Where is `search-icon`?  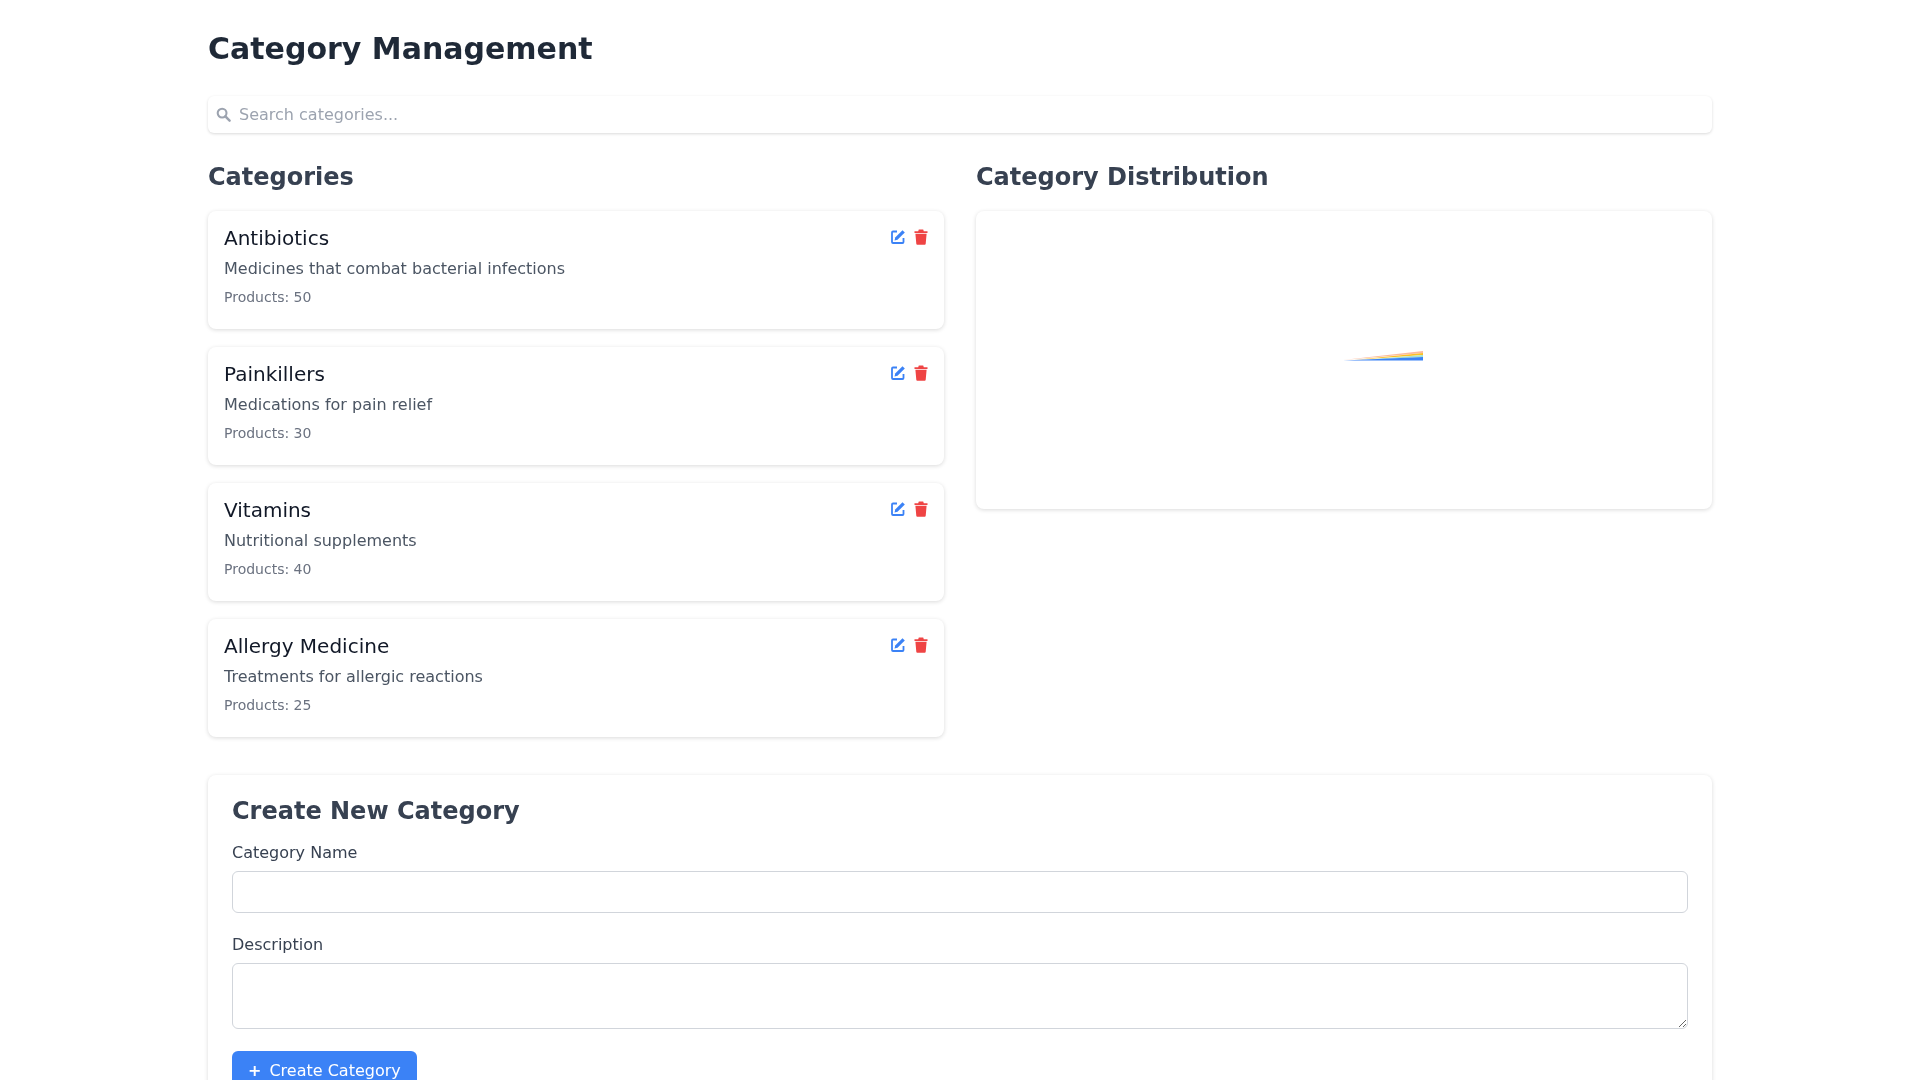
search-icon is located at coordinates (223, 114).